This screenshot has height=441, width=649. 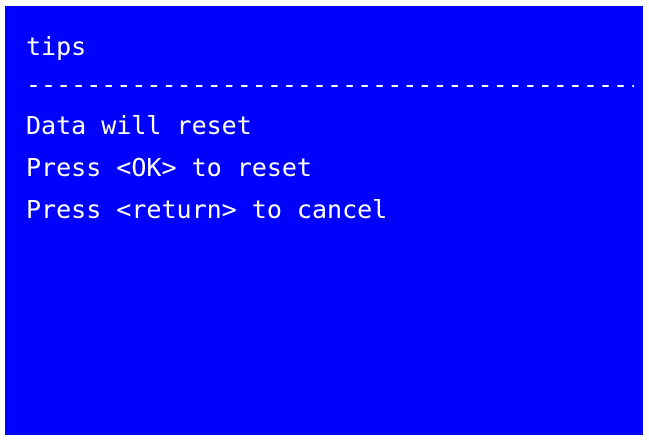 What do you see at coordinates (139, 125) in the screenshot?
I see `message-data-reset: Data will reset` at bounding box center [139, 125].